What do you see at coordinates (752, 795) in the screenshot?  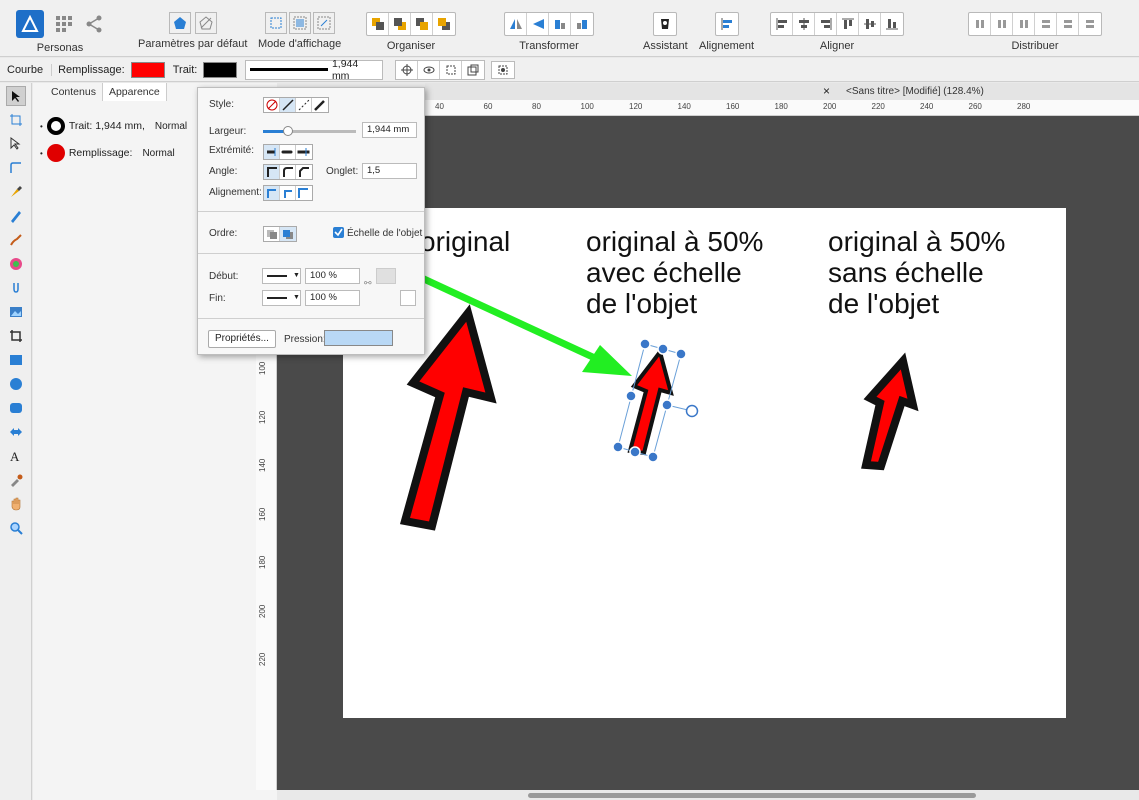 I see `horizontal-scrollbar` at bounding box center [752, 795].